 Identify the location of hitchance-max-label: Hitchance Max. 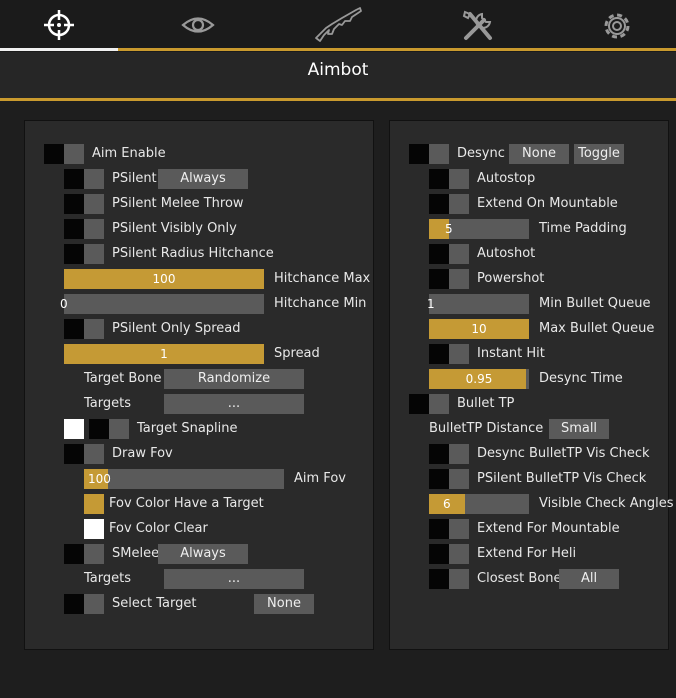
(322, 278).